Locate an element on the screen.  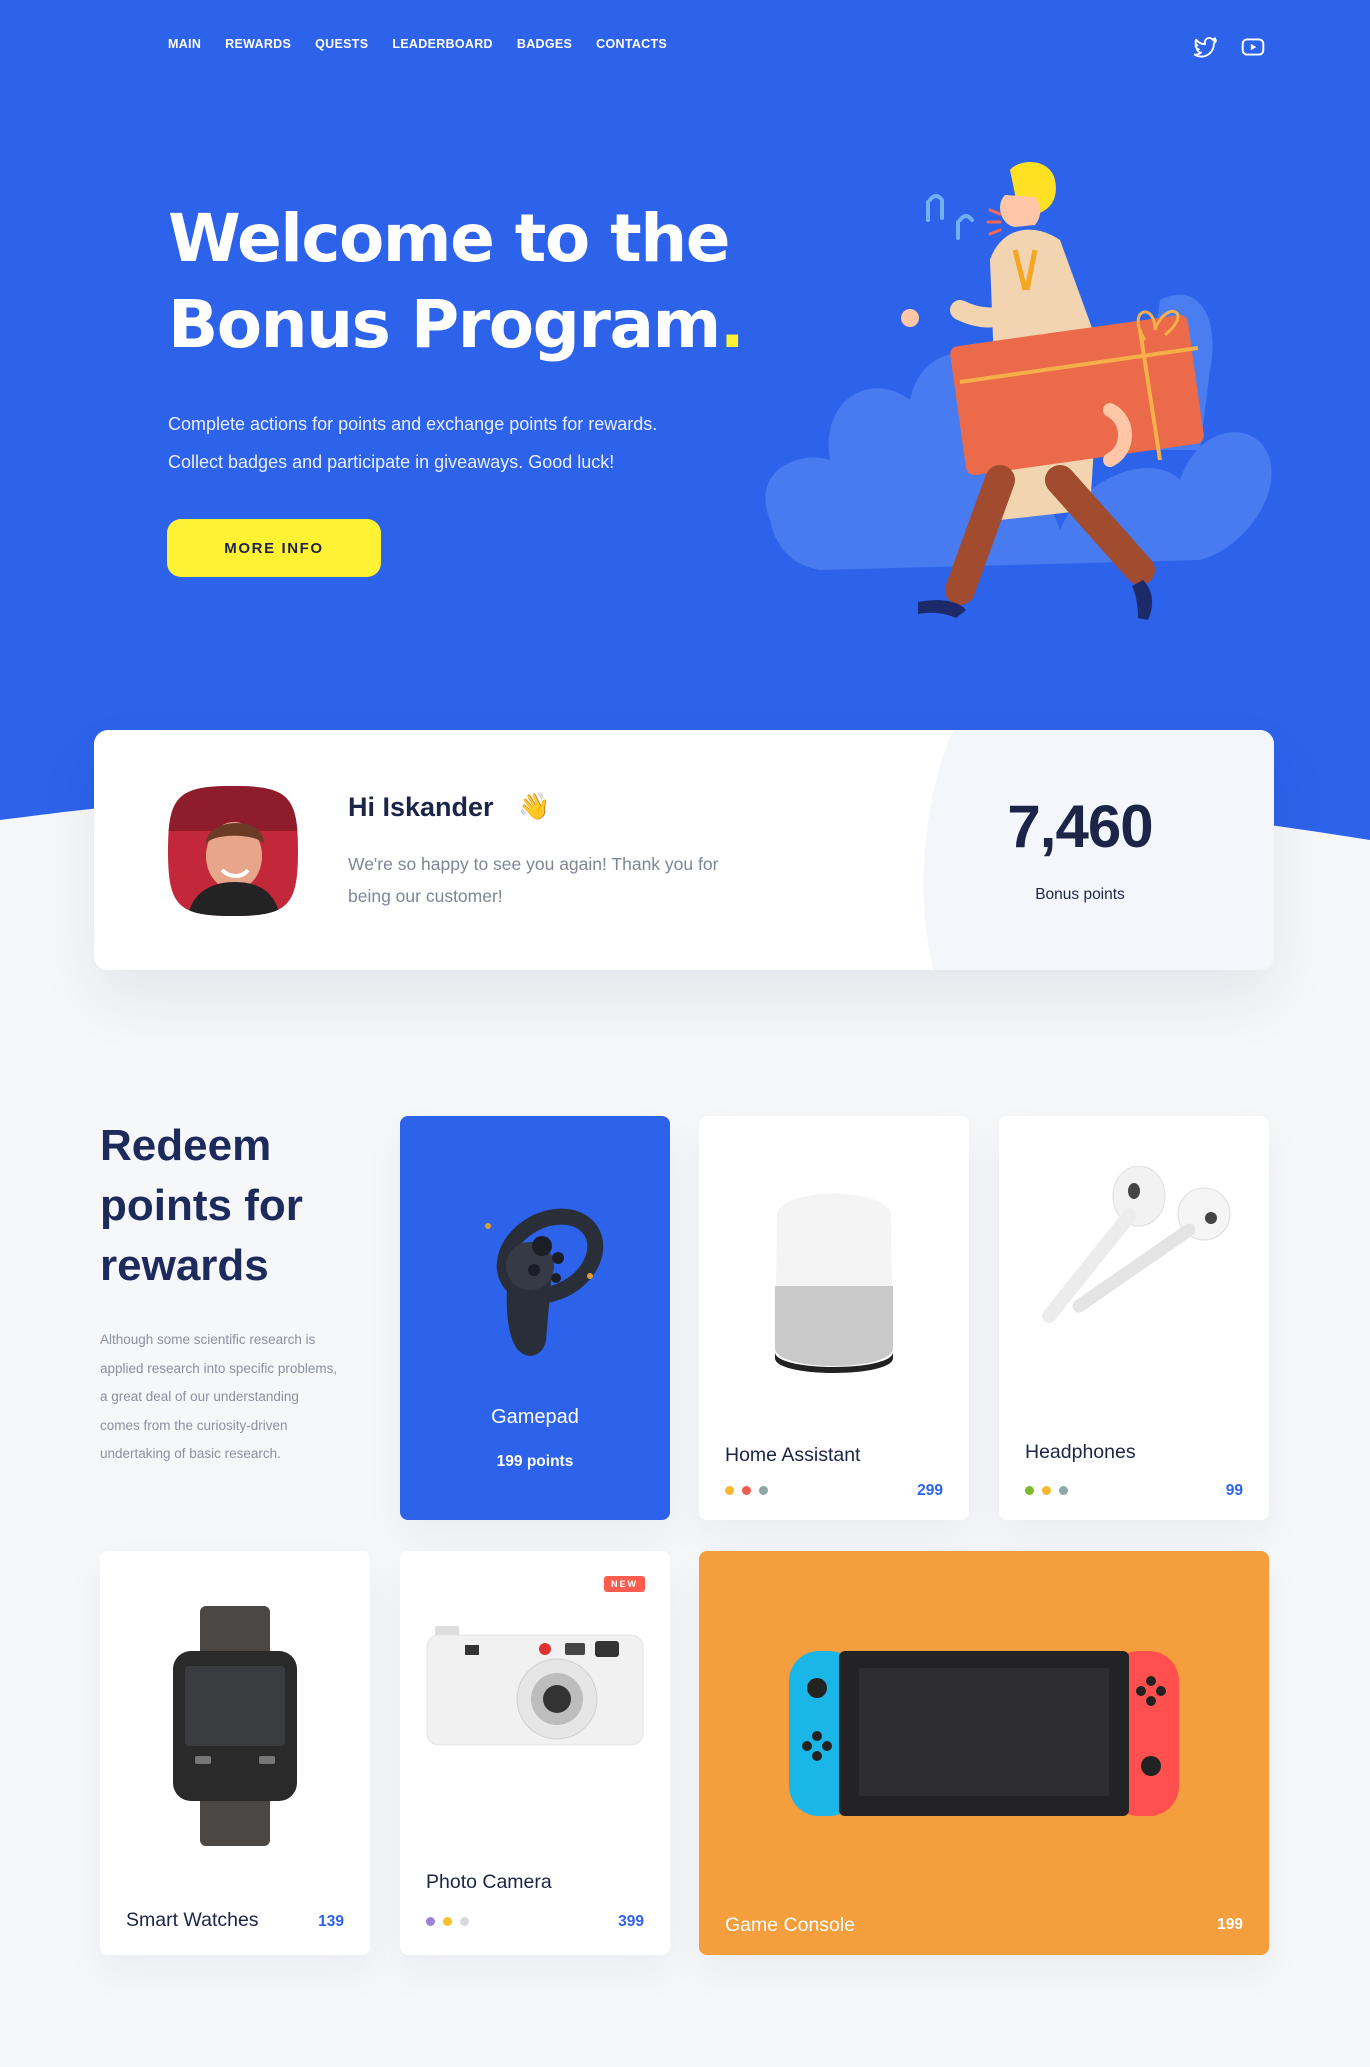
color-dot-red is located at coordinates (746, 1490).